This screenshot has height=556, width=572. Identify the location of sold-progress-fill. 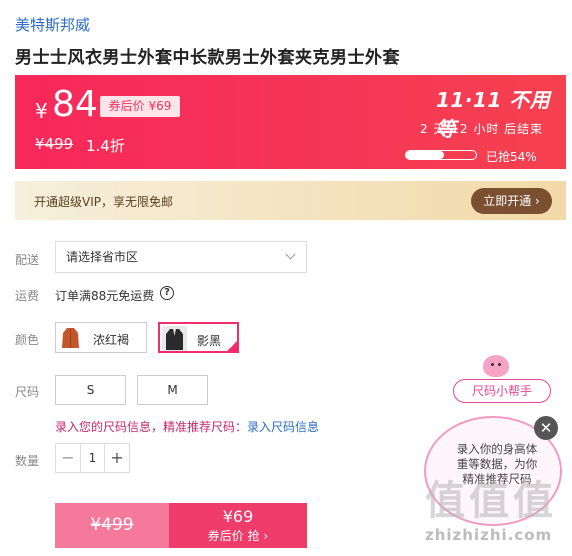
(425, 155).